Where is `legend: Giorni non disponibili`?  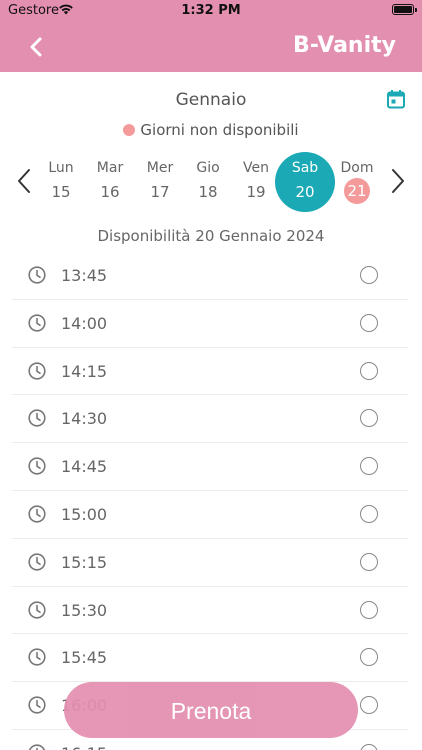
legend: Giorni non disponibili is located at coordinates (211, 130).